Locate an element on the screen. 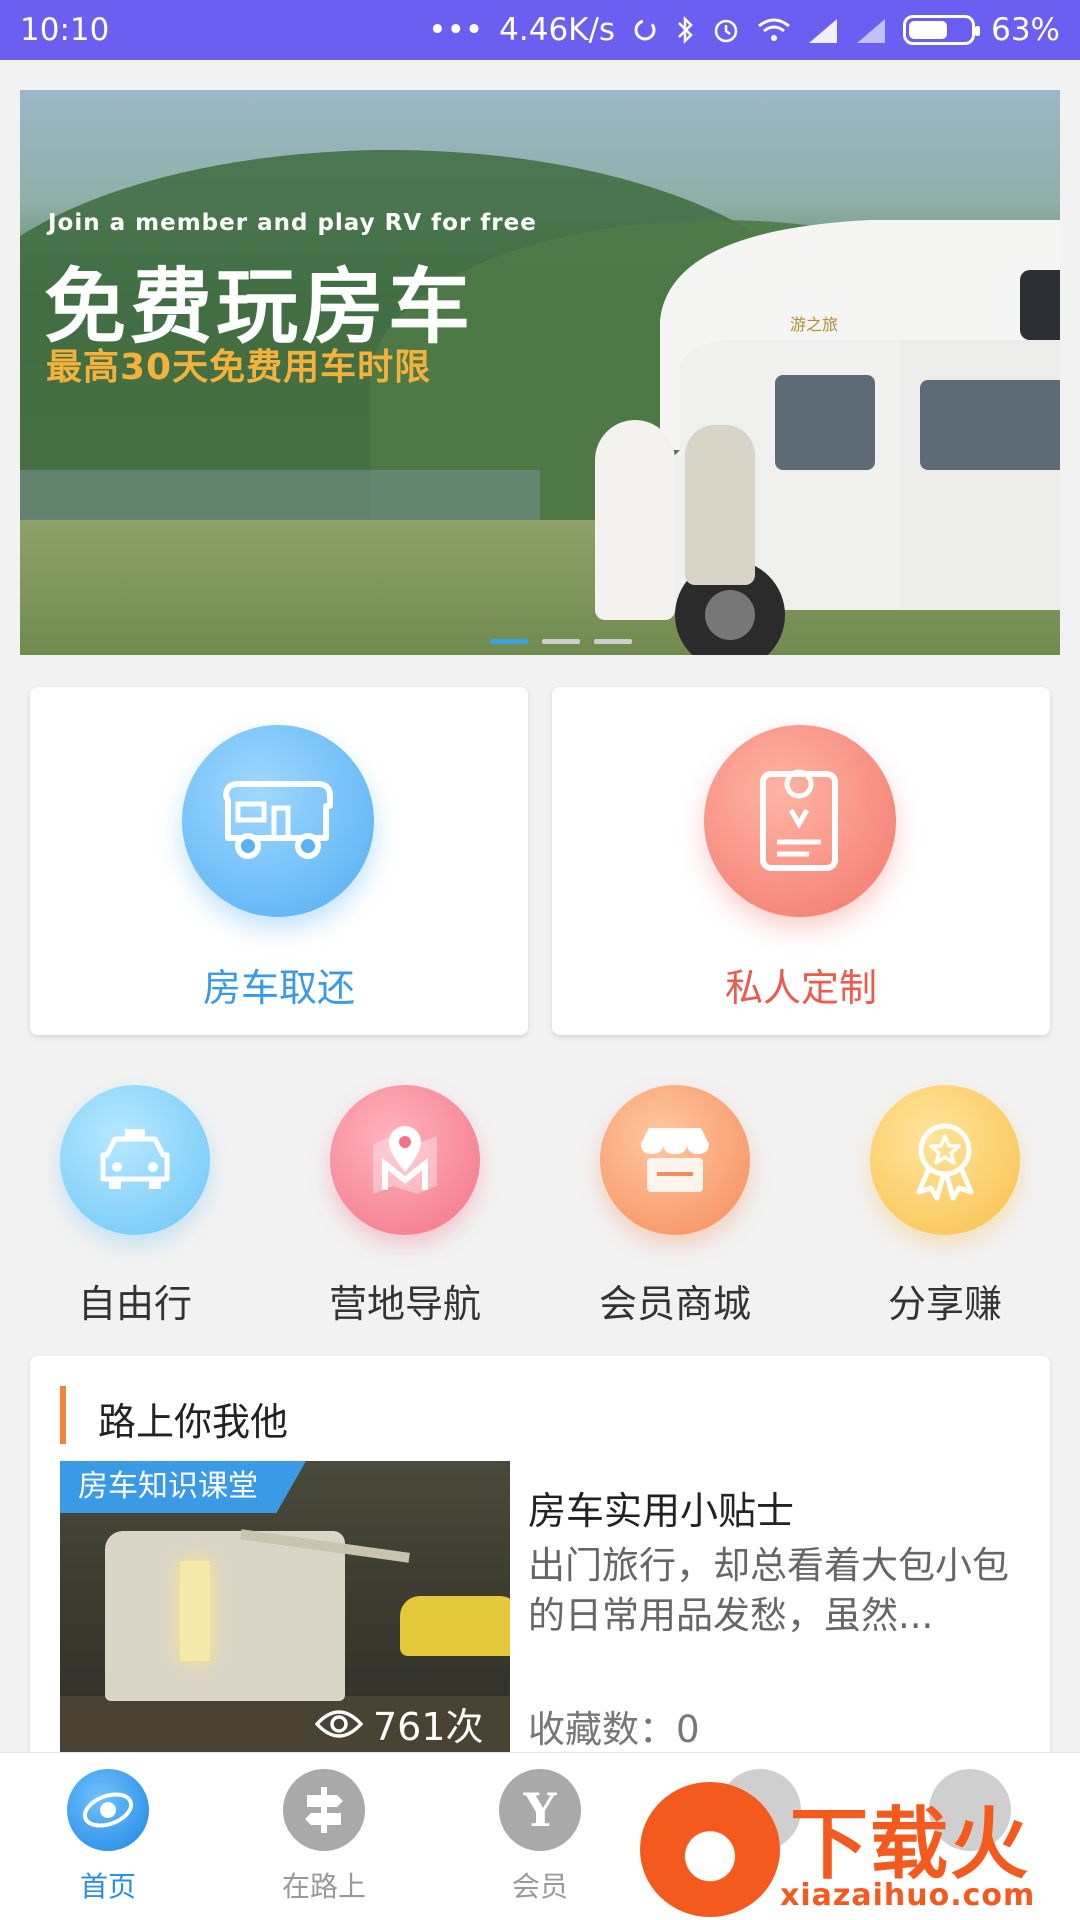 The height and width of the screenshot is (1920, 1080). section-accent-bar is located at coordinates (63, 1415).